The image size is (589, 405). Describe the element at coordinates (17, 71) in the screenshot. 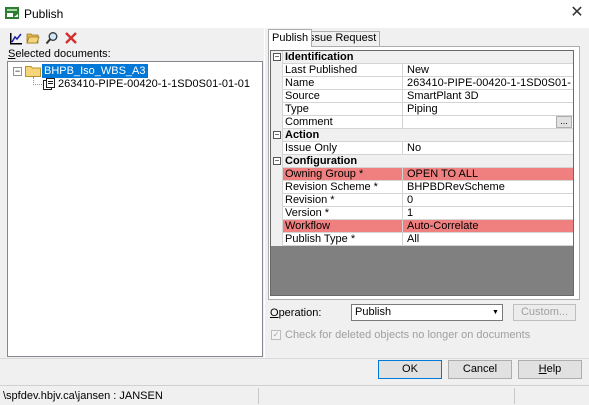

I see `collapse-toggle-icon: −` at that location.